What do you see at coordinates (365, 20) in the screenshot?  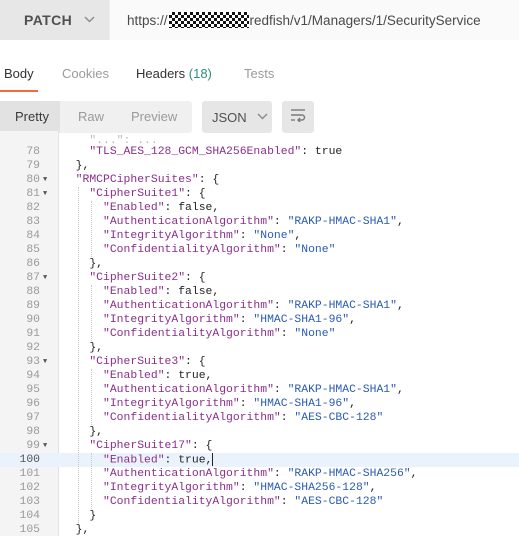 I see `url-path: redfish/v1/Managers/1/SecurityService` at bounding box center [365, 20].